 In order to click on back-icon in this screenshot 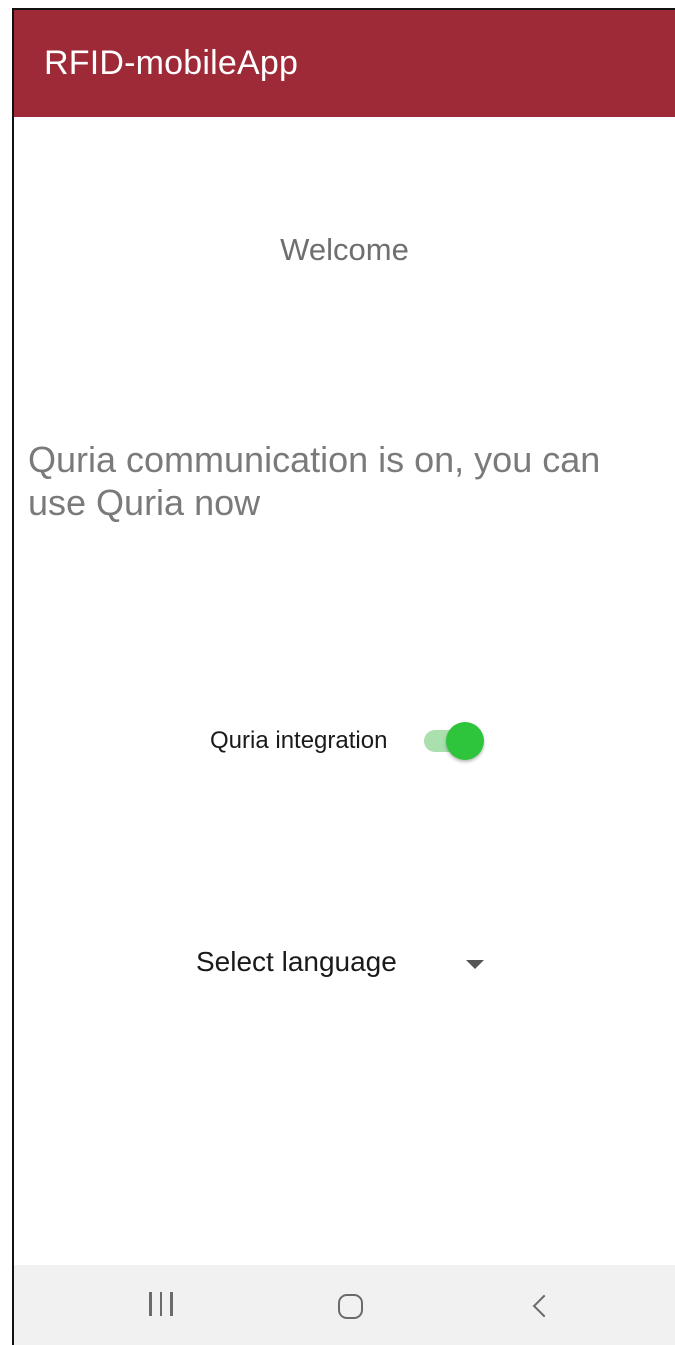, I will do `click(544, 1306)`.